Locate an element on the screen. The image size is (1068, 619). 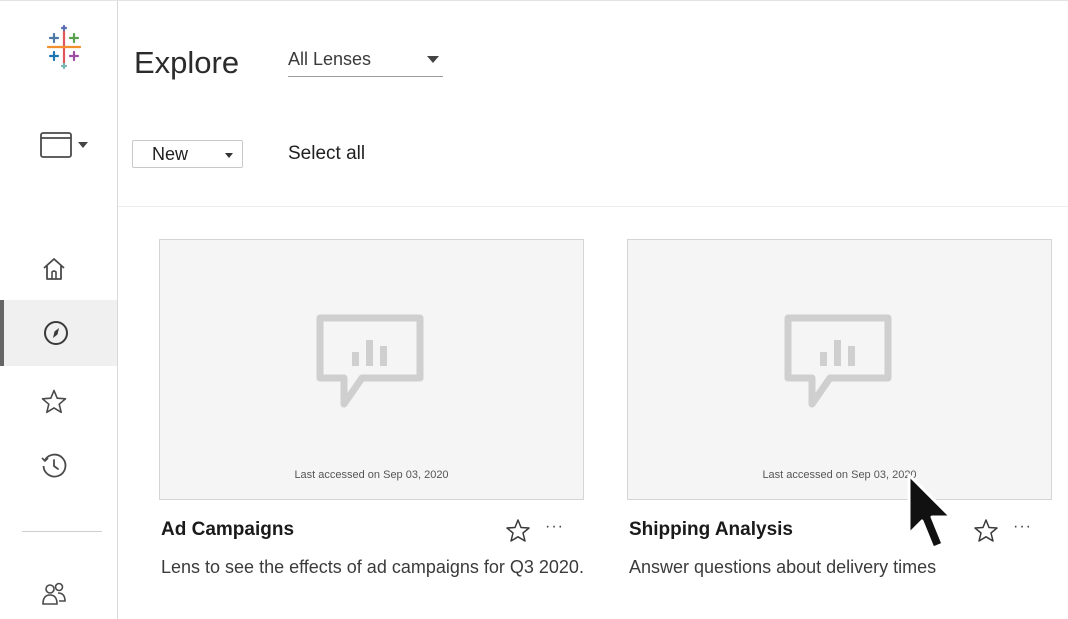
sidebar-item-explore is located at coordinates (58, 333).